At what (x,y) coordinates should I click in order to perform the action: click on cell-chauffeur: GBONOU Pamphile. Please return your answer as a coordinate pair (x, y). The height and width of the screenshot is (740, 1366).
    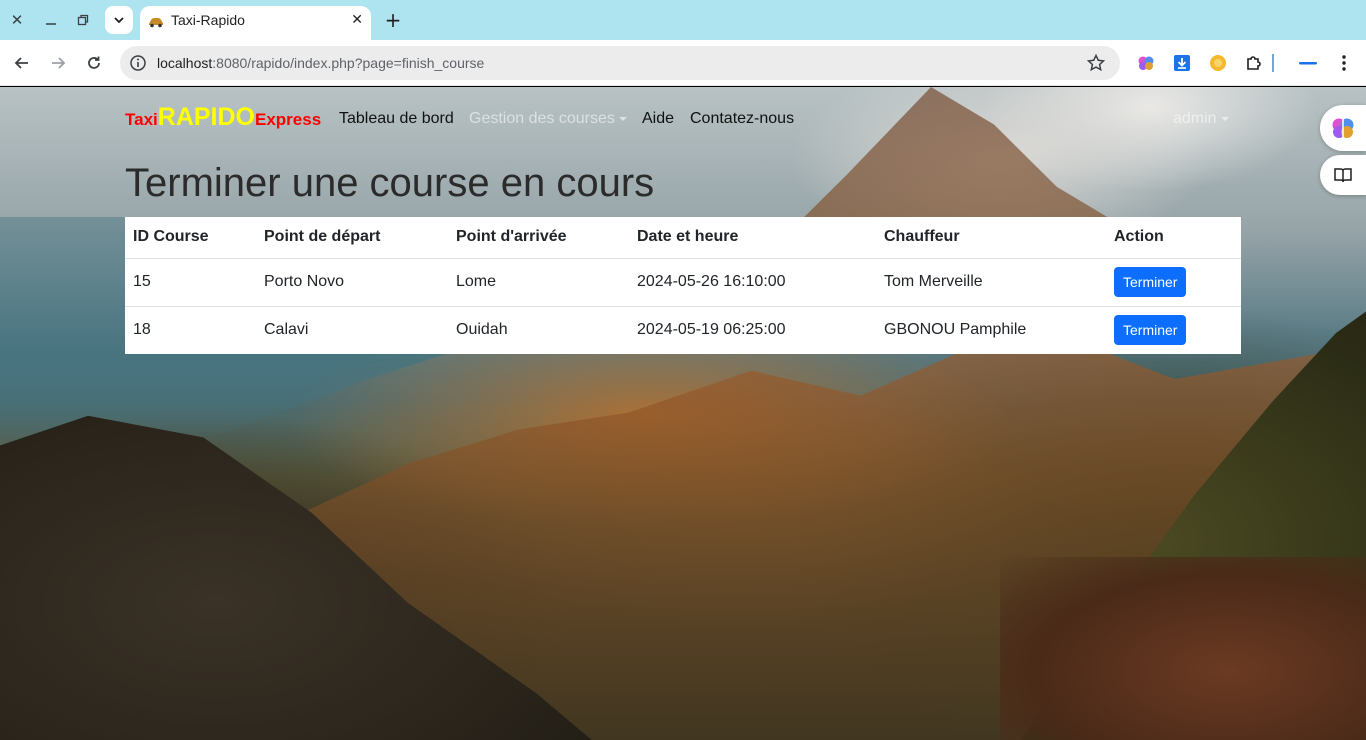
    Looking at the image, I should click on (955, 330).